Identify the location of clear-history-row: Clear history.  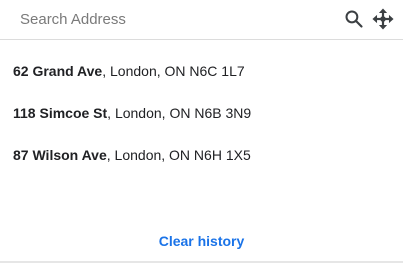
(201, 241).